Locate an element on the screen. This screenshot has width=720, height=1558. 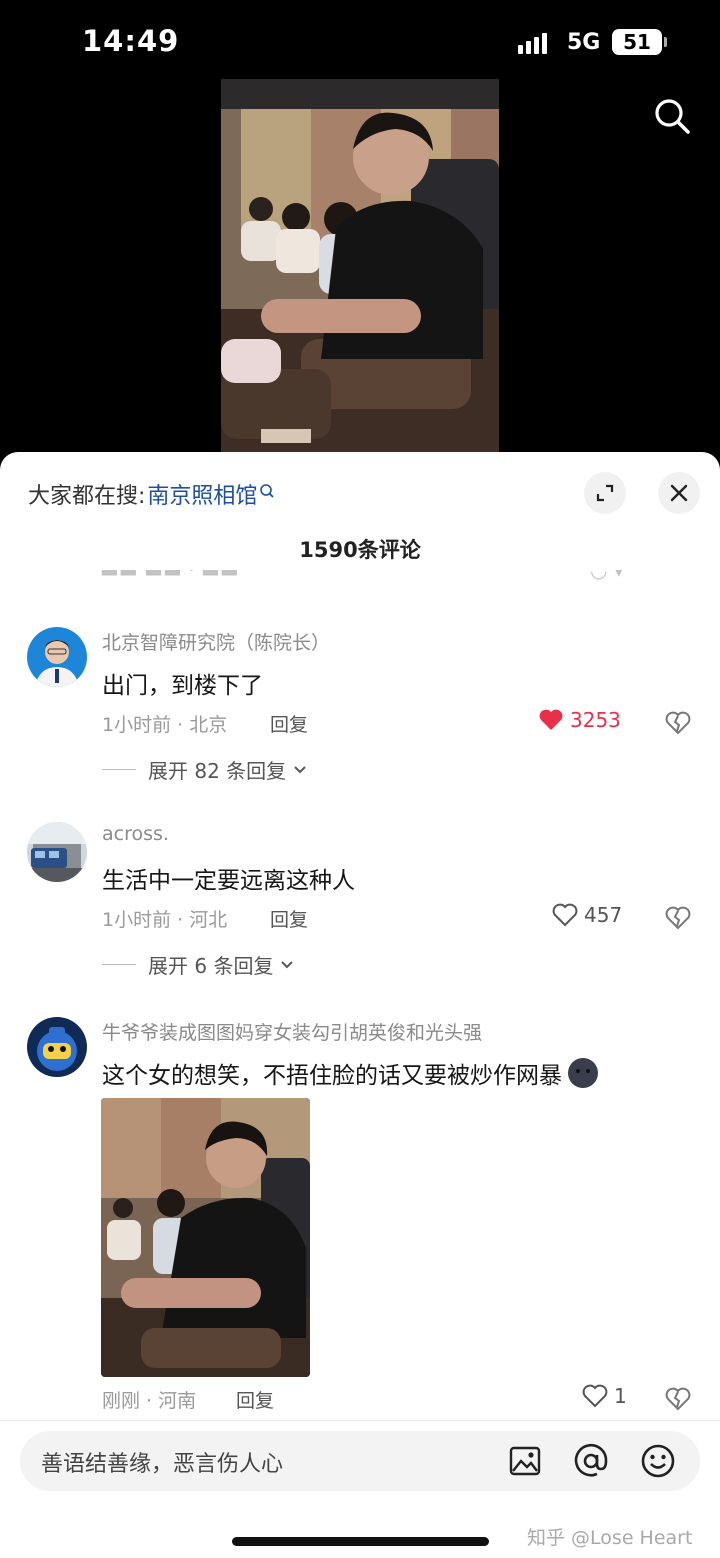
image-icon is located at coordinates (525, 1461).